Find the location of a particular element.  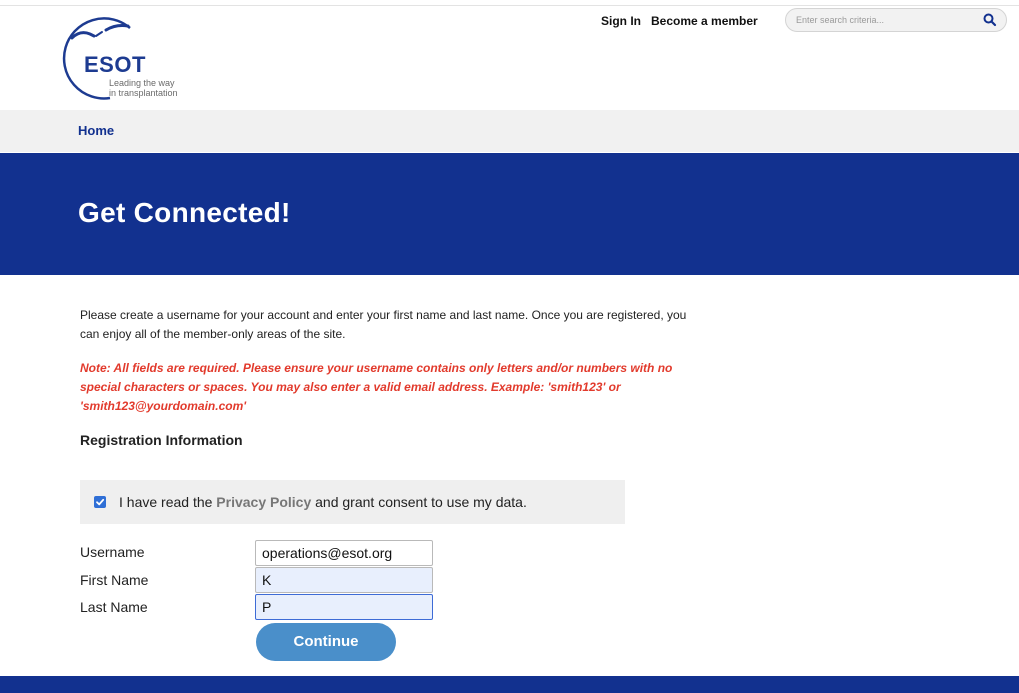

footer-band is located at coordinates (509, 684).